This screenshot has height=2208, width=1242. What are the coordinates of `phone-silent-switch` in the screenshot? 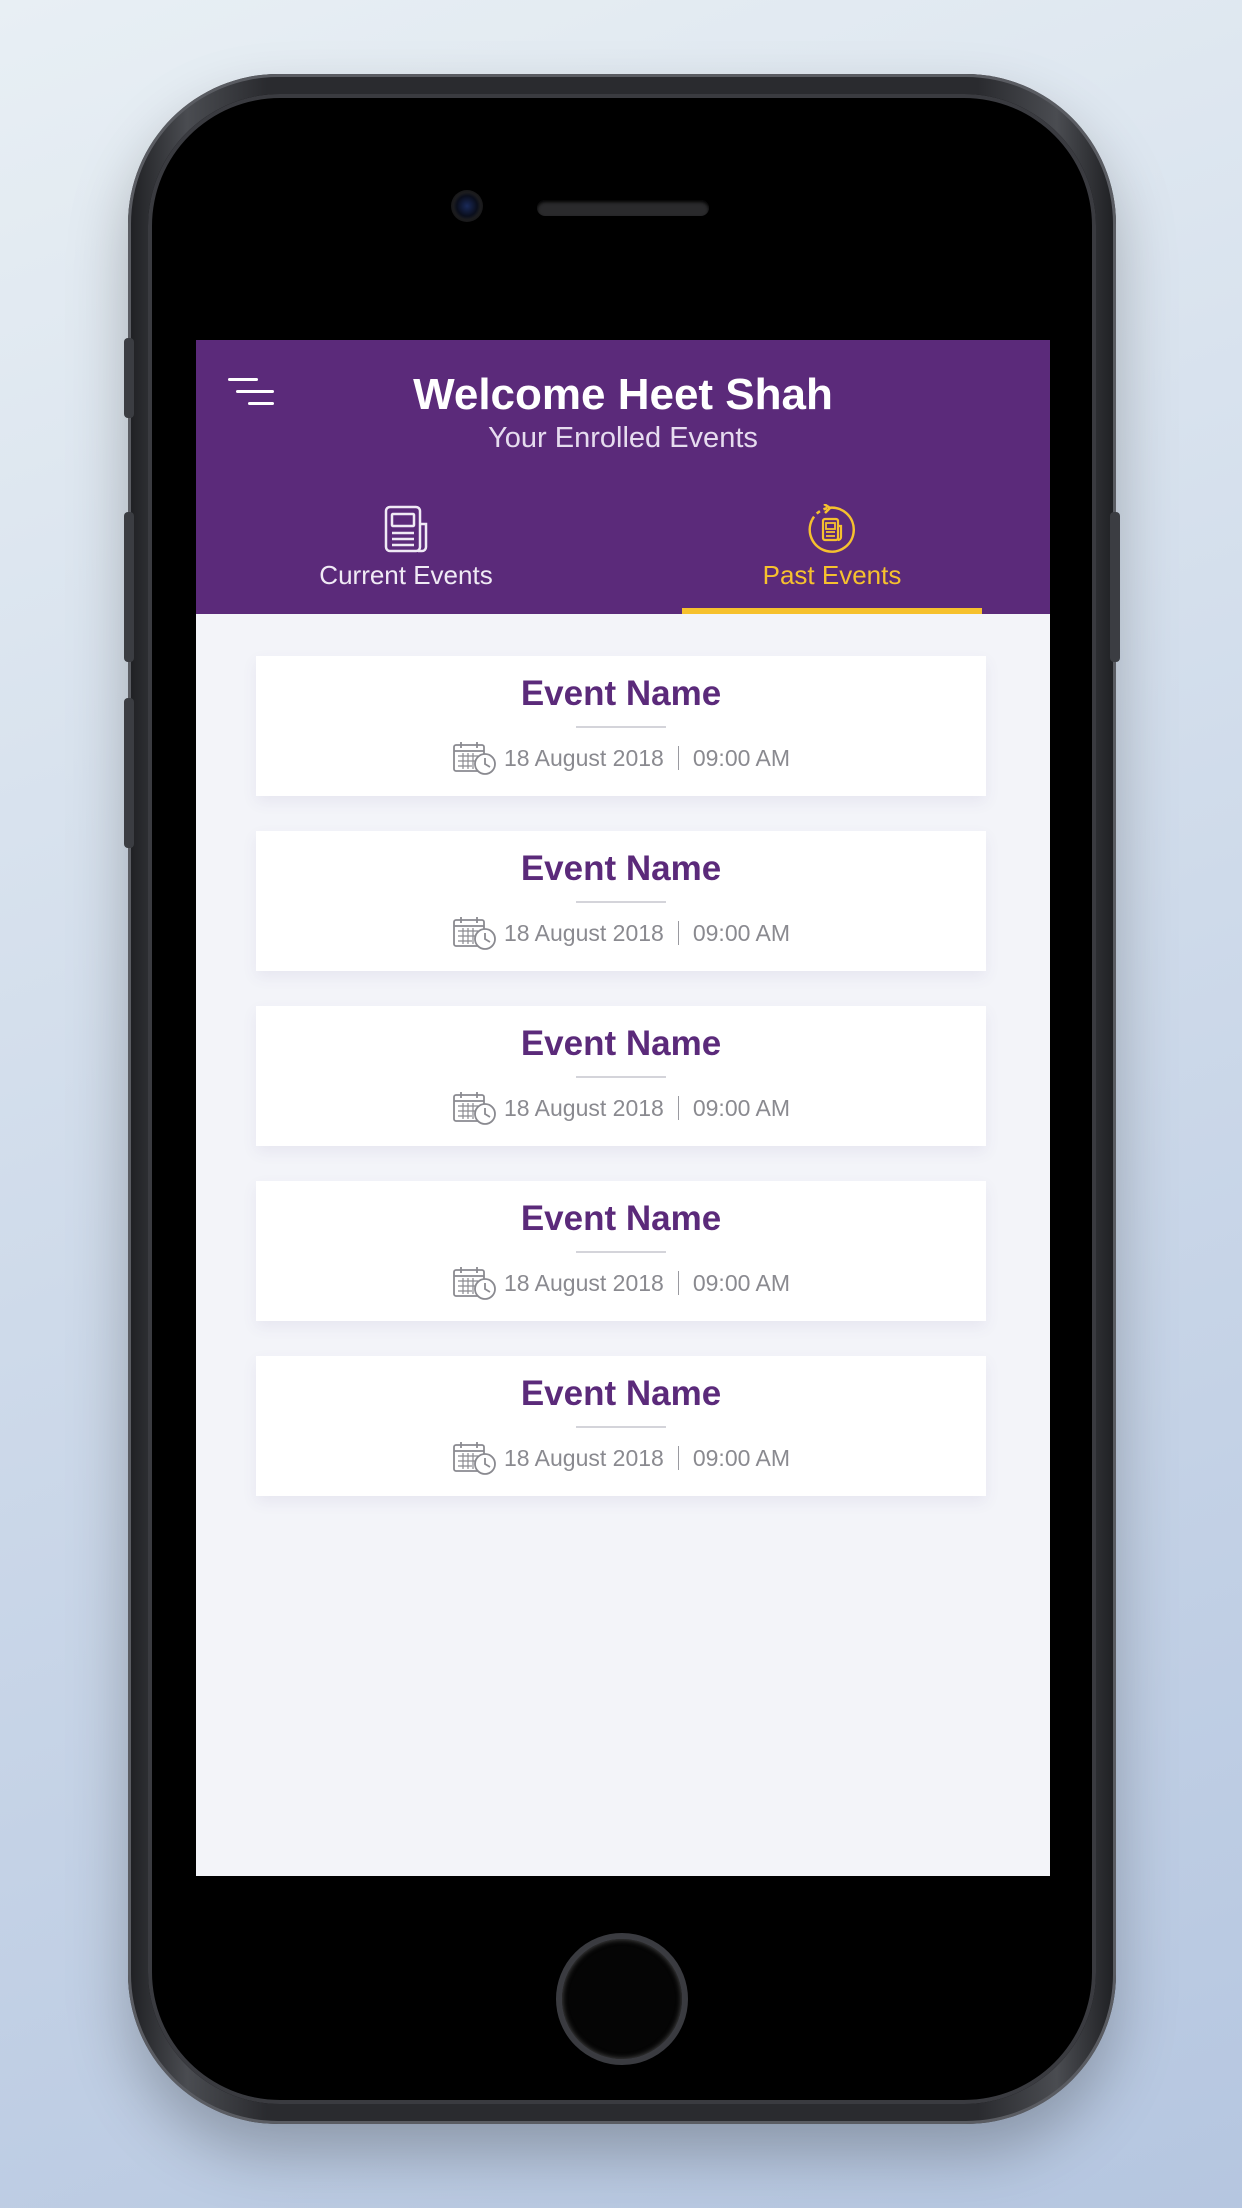 It's located at (129, 378).